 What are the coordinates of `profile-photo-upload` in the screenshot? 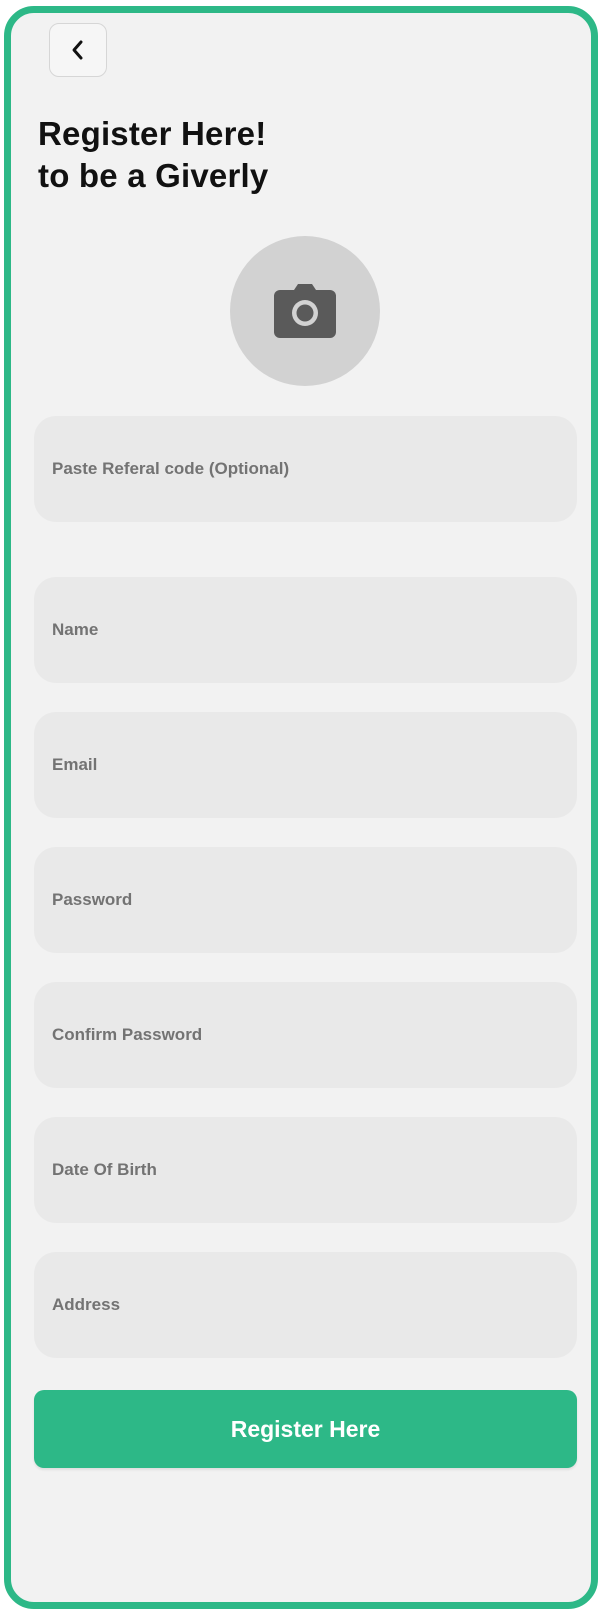 It's located at (305, 311).